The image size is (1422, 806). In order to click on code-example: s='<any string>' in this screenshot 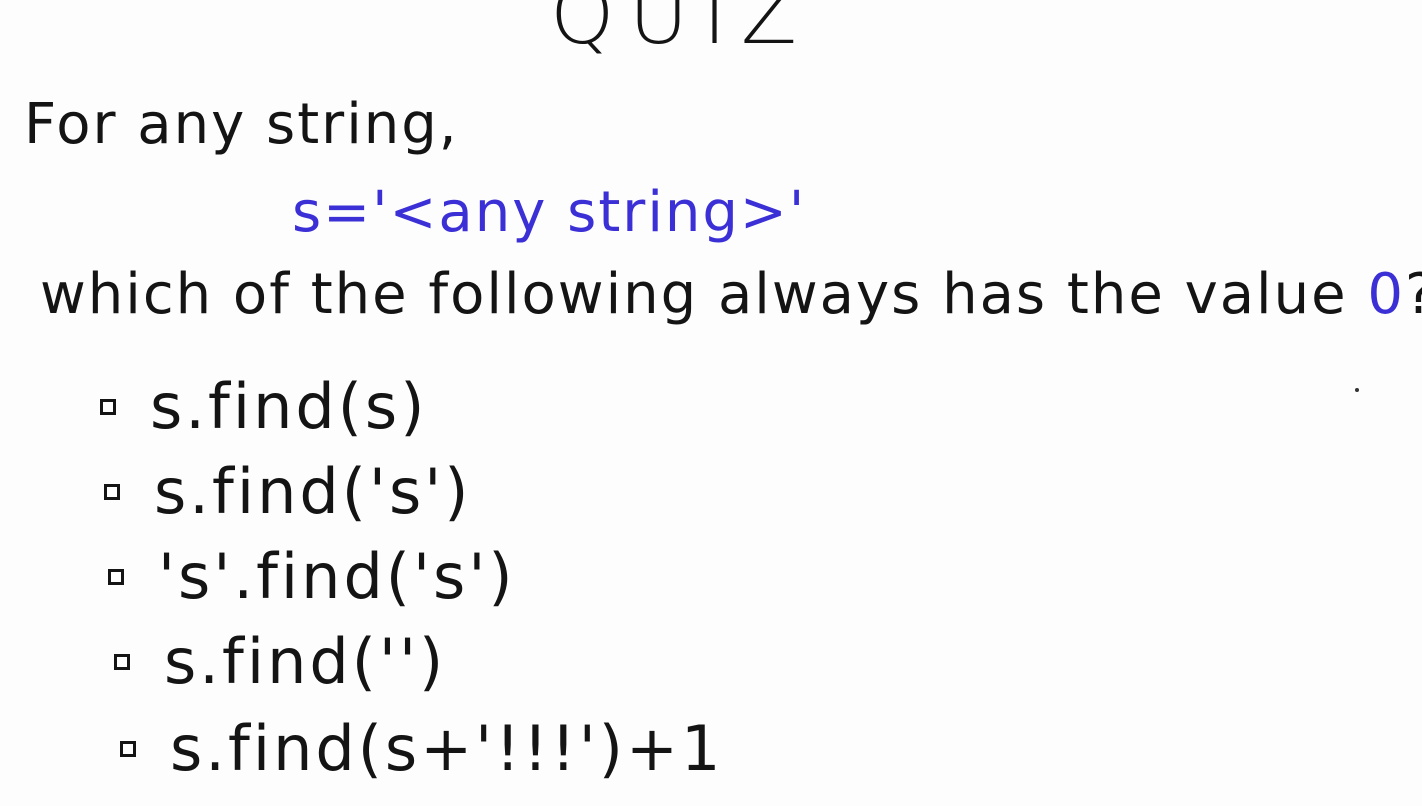, I will do `click(549, 212)`.